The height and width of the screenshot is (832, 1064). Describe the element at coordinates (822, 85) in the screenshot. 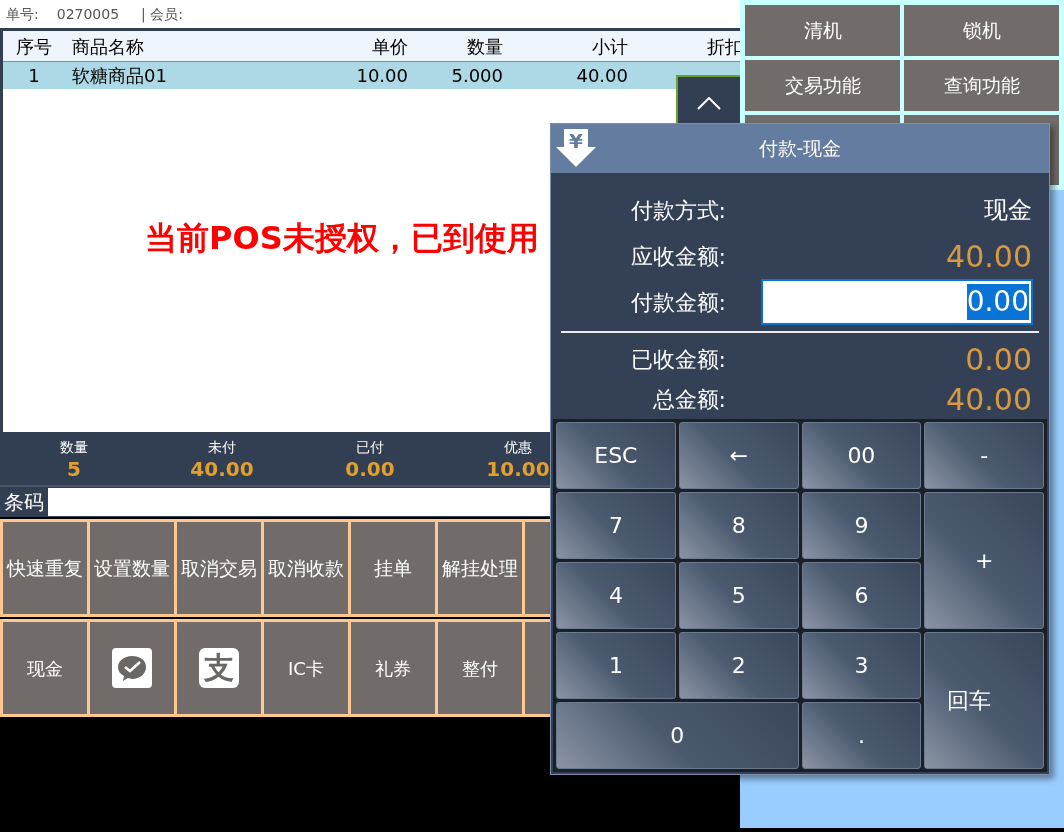

I see `side-button: 交易功能` at that location.